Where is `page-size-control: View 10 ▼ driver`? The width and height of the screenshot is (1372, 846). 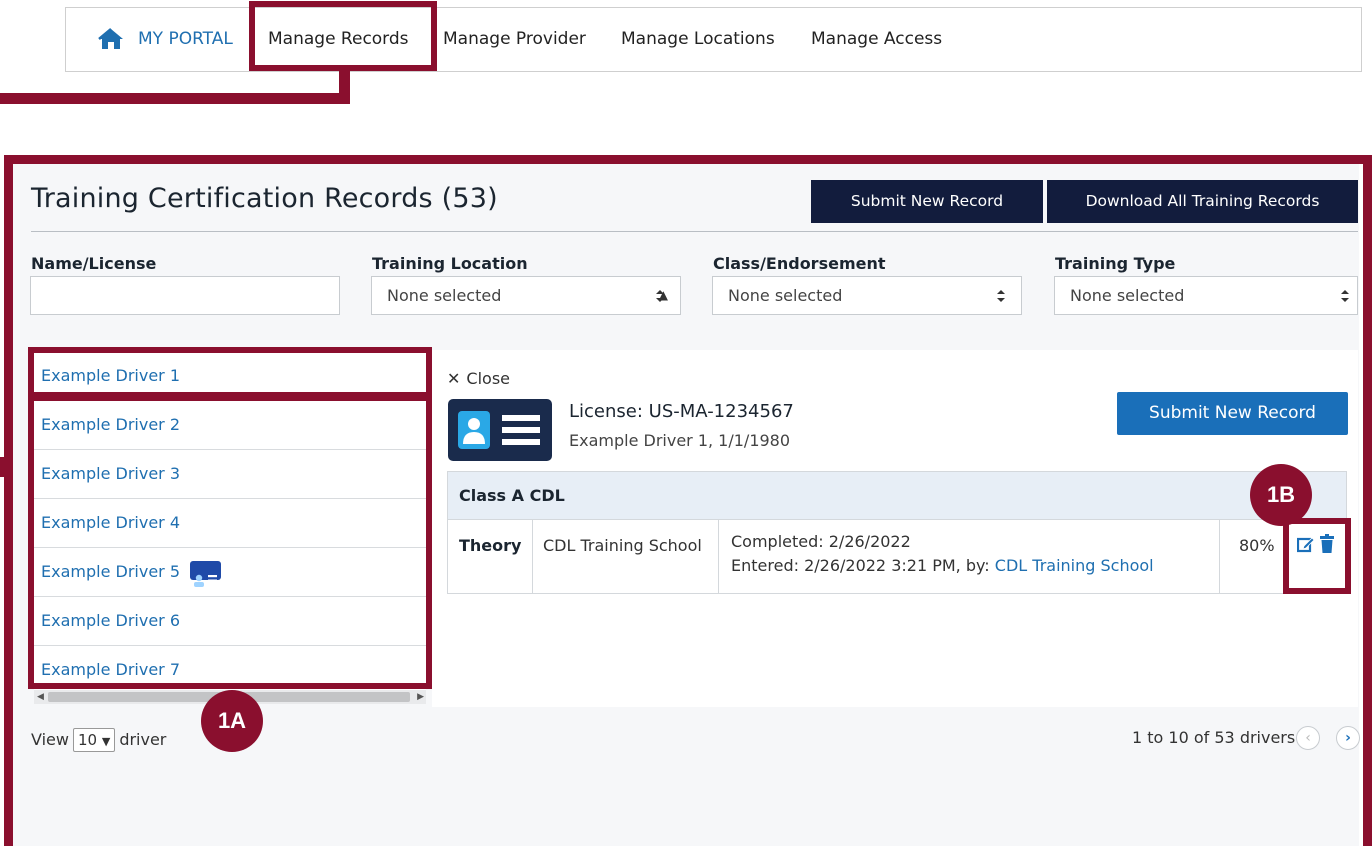 page-size-control: View 10 ▼ driver is located at coordinates (98, 740).